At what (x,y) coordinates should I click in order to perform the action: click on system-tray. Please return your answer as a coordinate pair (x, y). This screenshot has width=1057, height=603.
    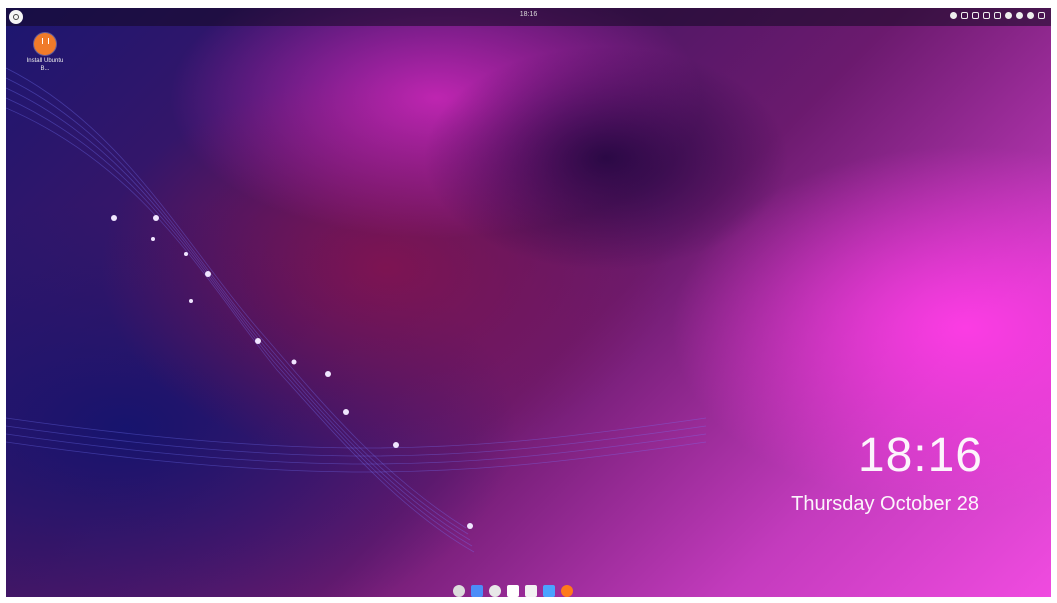
    Looking at the image, I should click on (997, 15).